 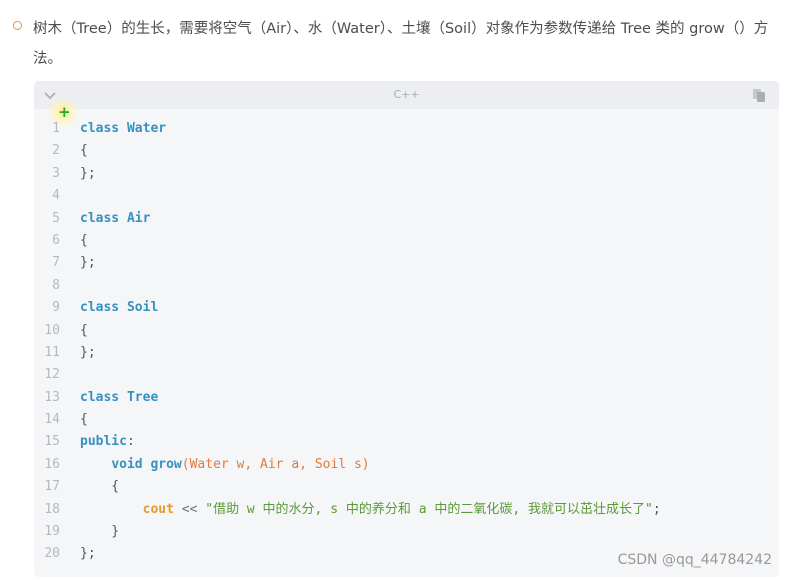 I want to click on line-number: 9, so click(x=56, y=308).